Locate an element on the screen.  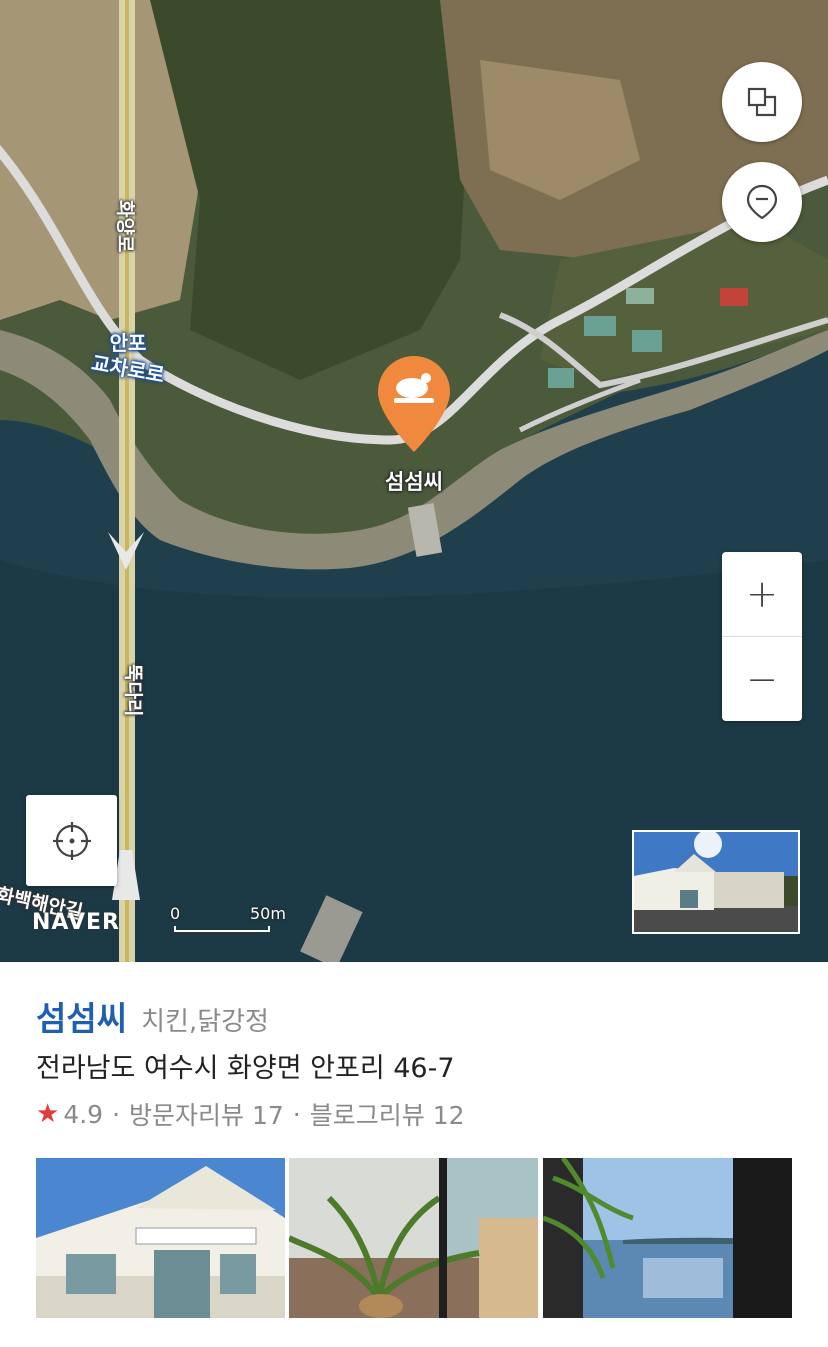
photo-strip is located at coordinates (414, 1238).